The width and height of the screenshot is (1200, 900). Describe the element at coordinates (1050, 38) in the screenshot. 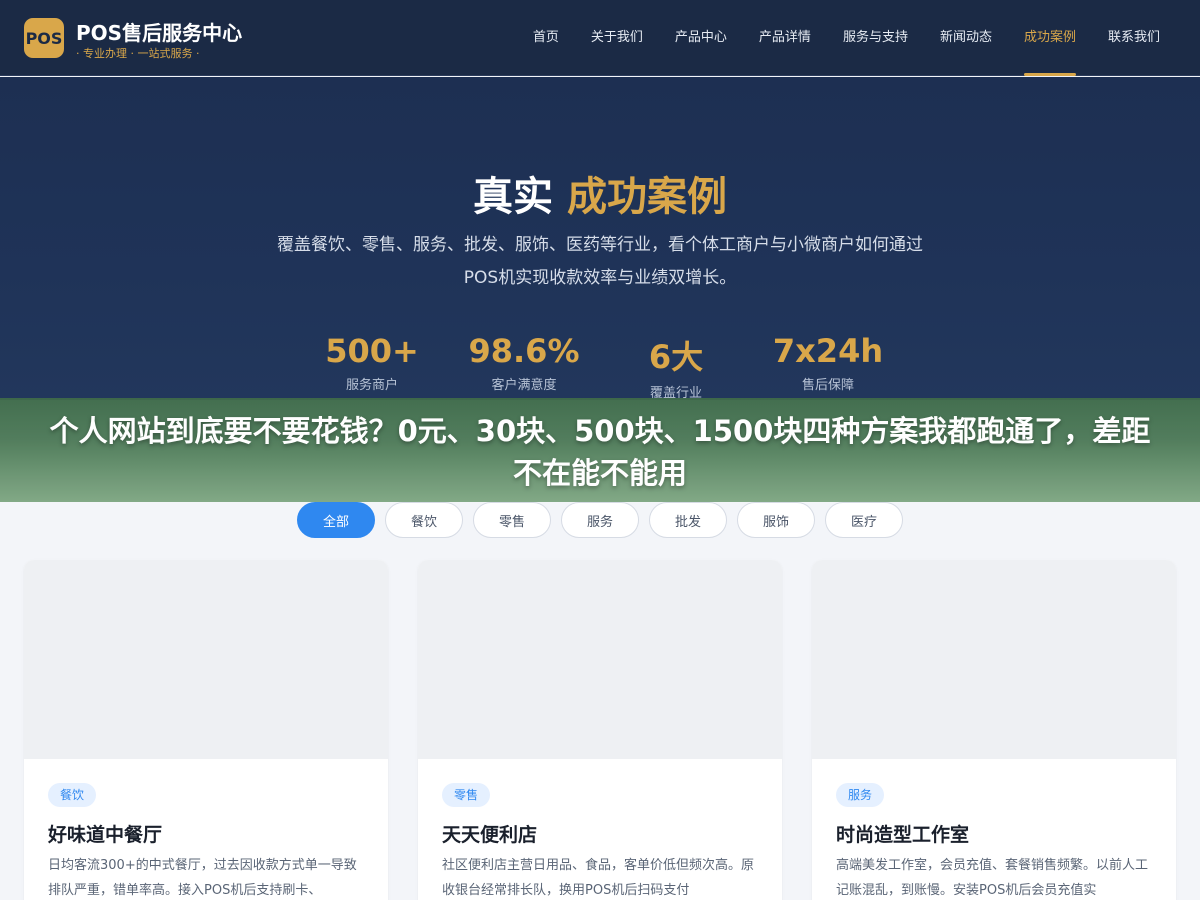

I see `nav-item-cases: 成功案例` at that location.